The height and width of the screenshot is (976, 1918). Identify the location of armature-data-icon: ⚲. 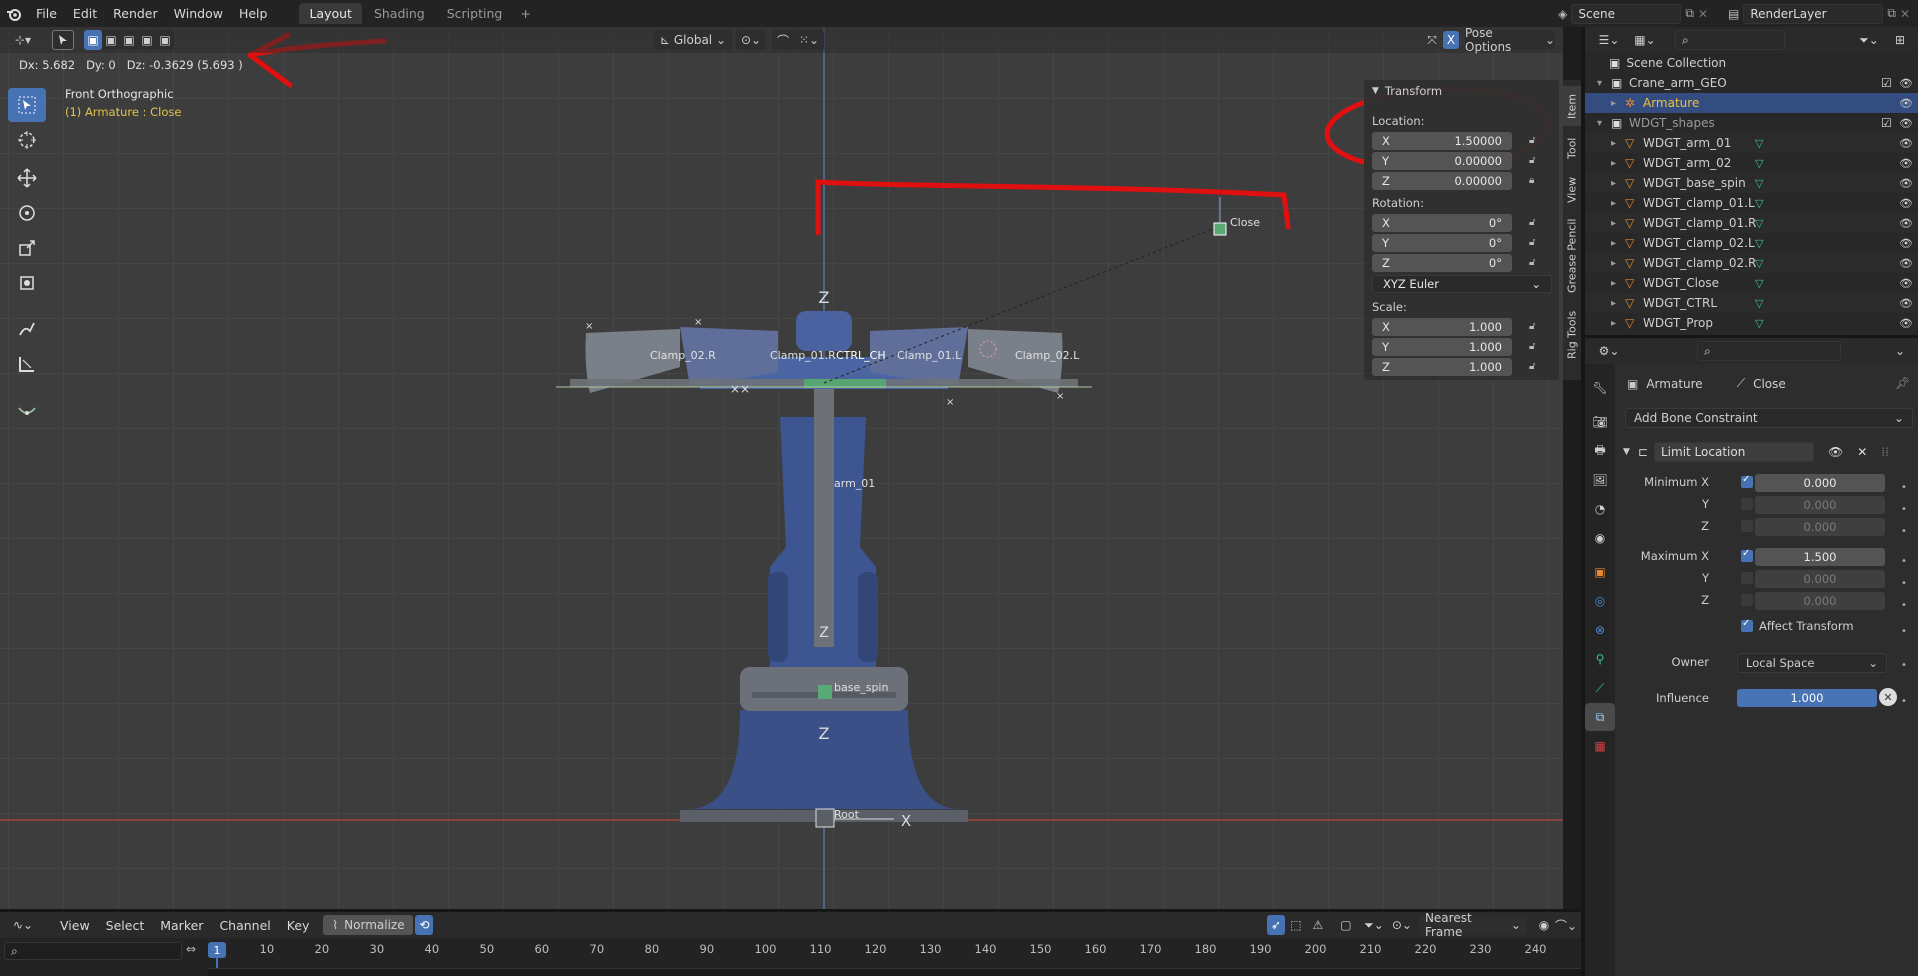
(1600, 659).